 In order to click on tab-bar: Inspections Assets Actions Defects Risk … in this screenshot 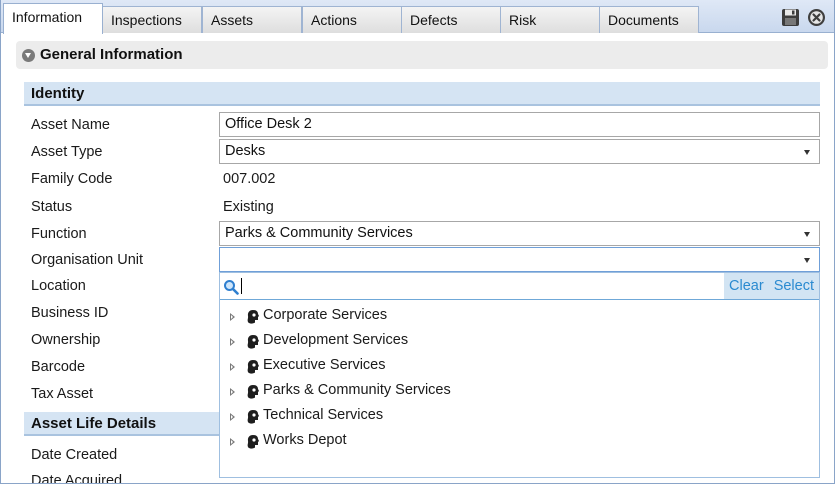, I will do `click(417, 17)`.